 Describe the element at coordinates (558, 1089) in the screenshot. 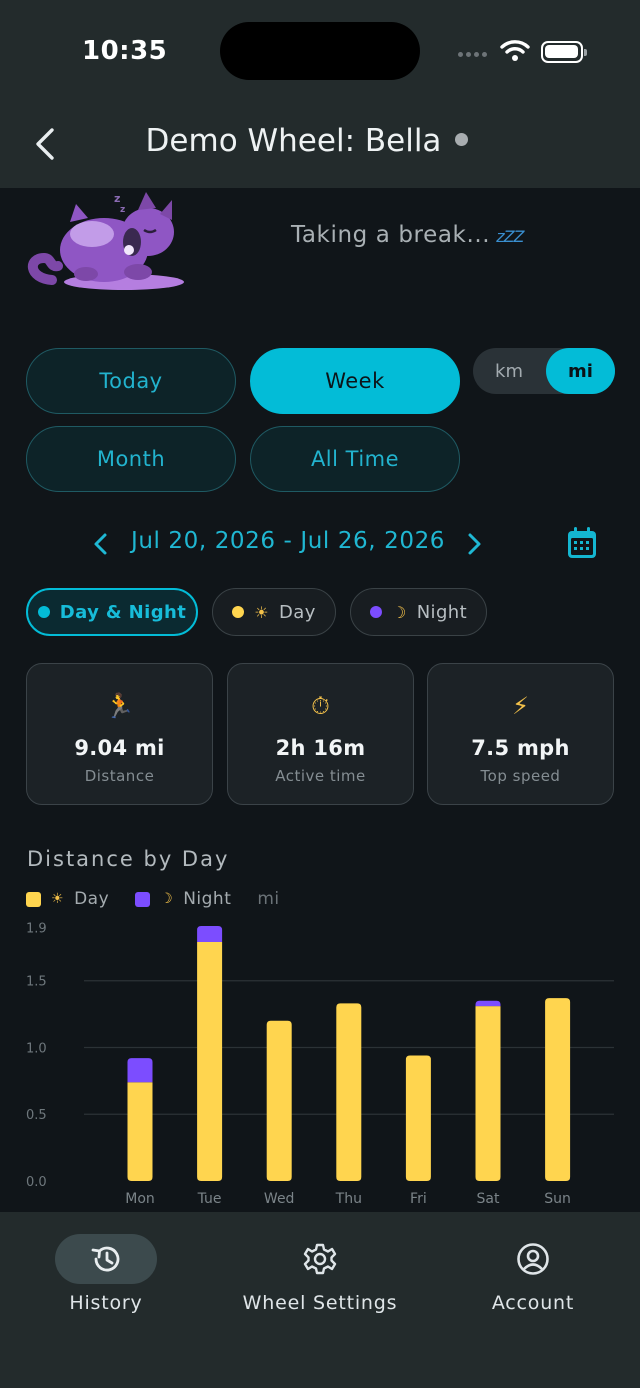

I see `bar-day-sun` at that location.